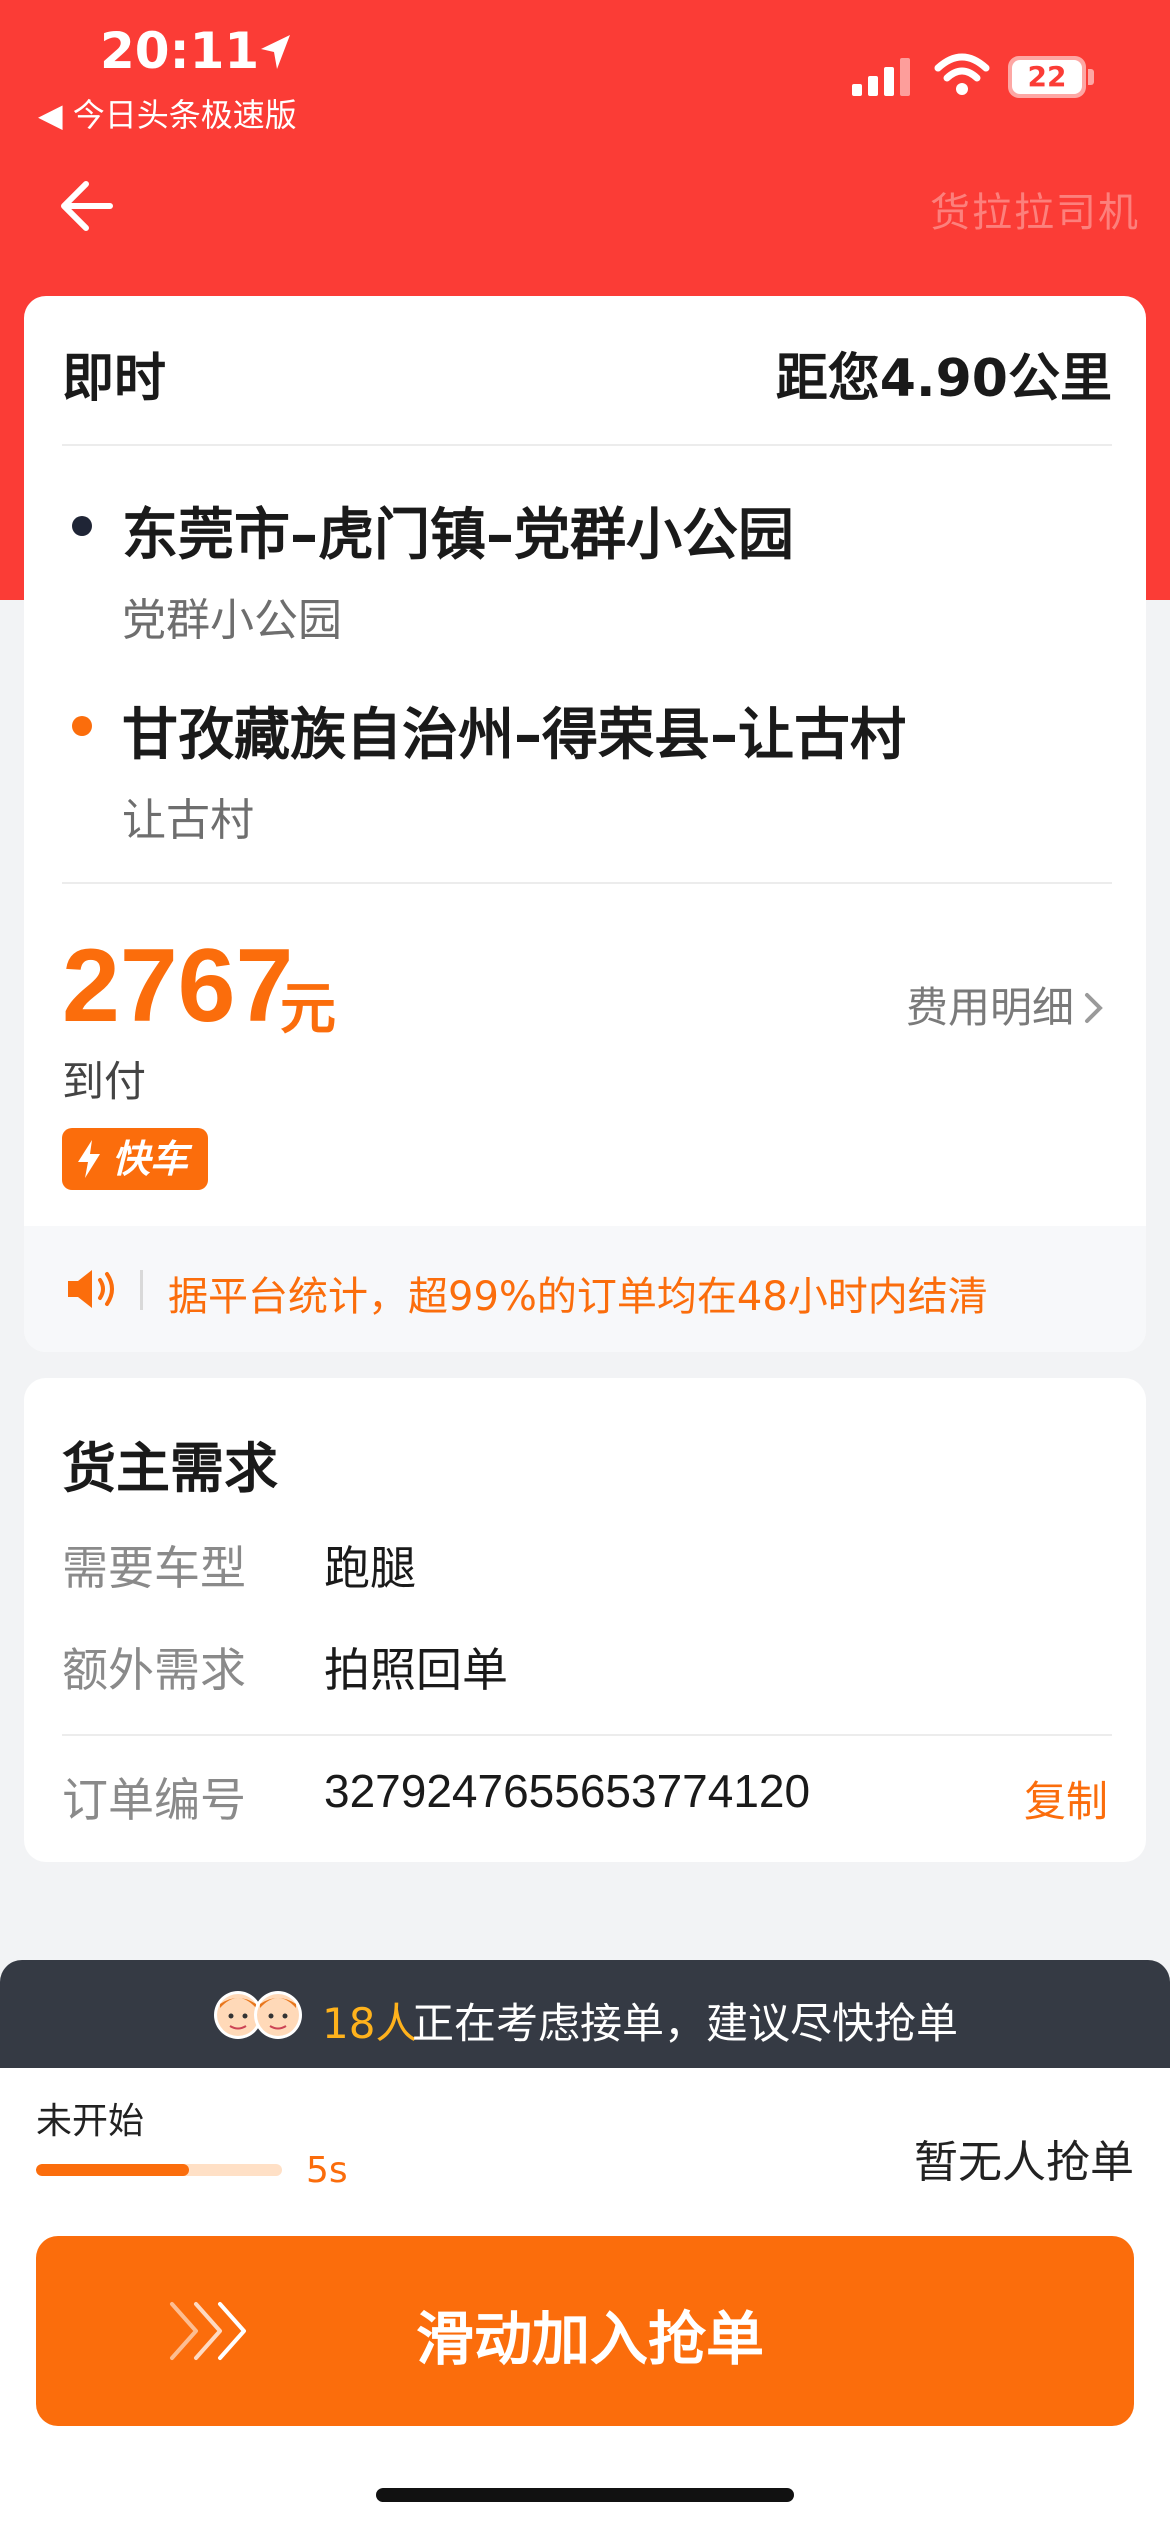  What do you see at coordinates (141, 1290) in the screenshot?
I see `notice-separator` at bounding box center [141, 1290].